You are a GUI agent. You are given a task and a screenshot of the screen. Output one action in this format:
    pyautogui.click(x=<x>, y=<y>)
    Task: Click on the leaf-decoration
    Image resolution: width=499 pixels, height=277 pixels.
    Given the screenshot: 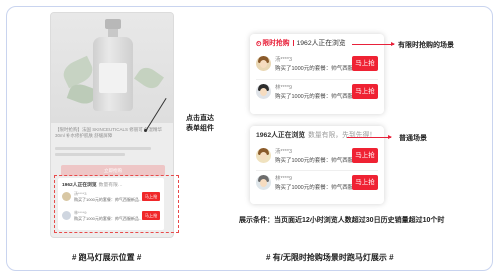 What is the action you would take?
    pyautogui.click(x=149, y=78)
    